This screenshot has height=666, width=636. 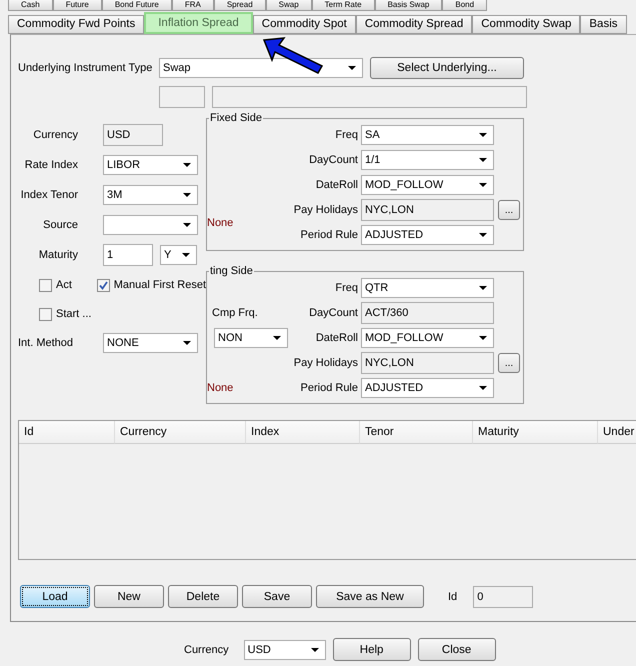 I want to click on tab: Commodity Swap, so click(x=526, y=24).